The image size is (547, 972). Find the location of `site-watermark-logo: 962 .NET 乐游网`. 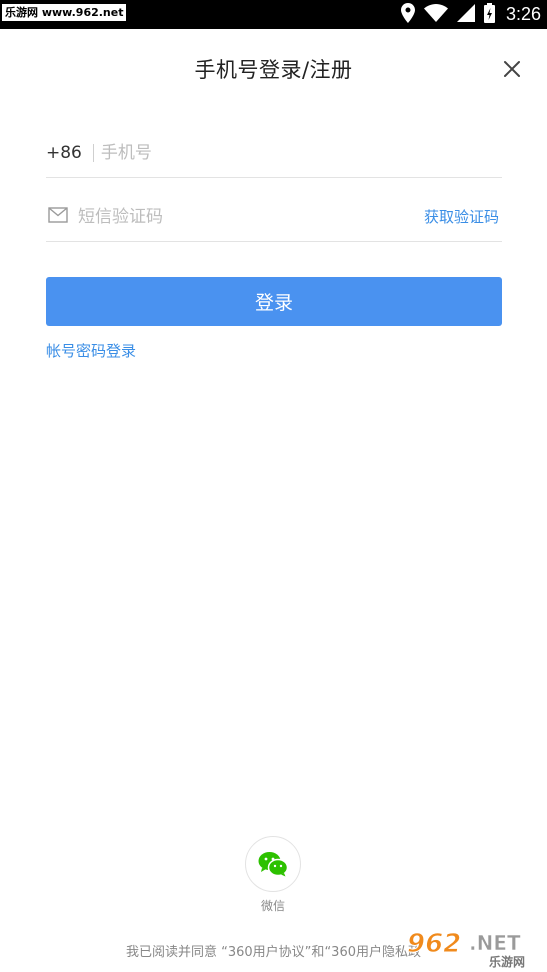

site-watermark-logo: 962 .NET 乐游网 is located at coordinates (474, 948).